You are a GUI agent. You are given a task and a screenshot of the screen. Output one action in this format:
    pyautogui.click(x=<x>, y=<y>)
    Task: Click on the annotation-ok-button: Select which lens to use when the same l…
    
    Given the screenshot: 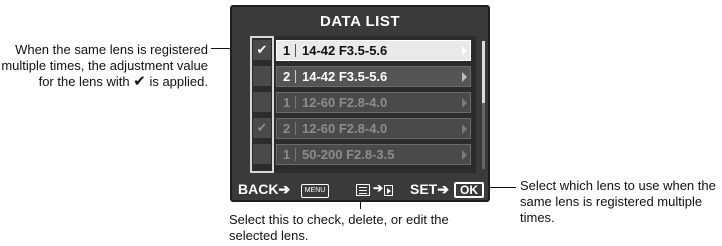 What is the action you would take?
    pyautogui.click(x=618, y=201)
    